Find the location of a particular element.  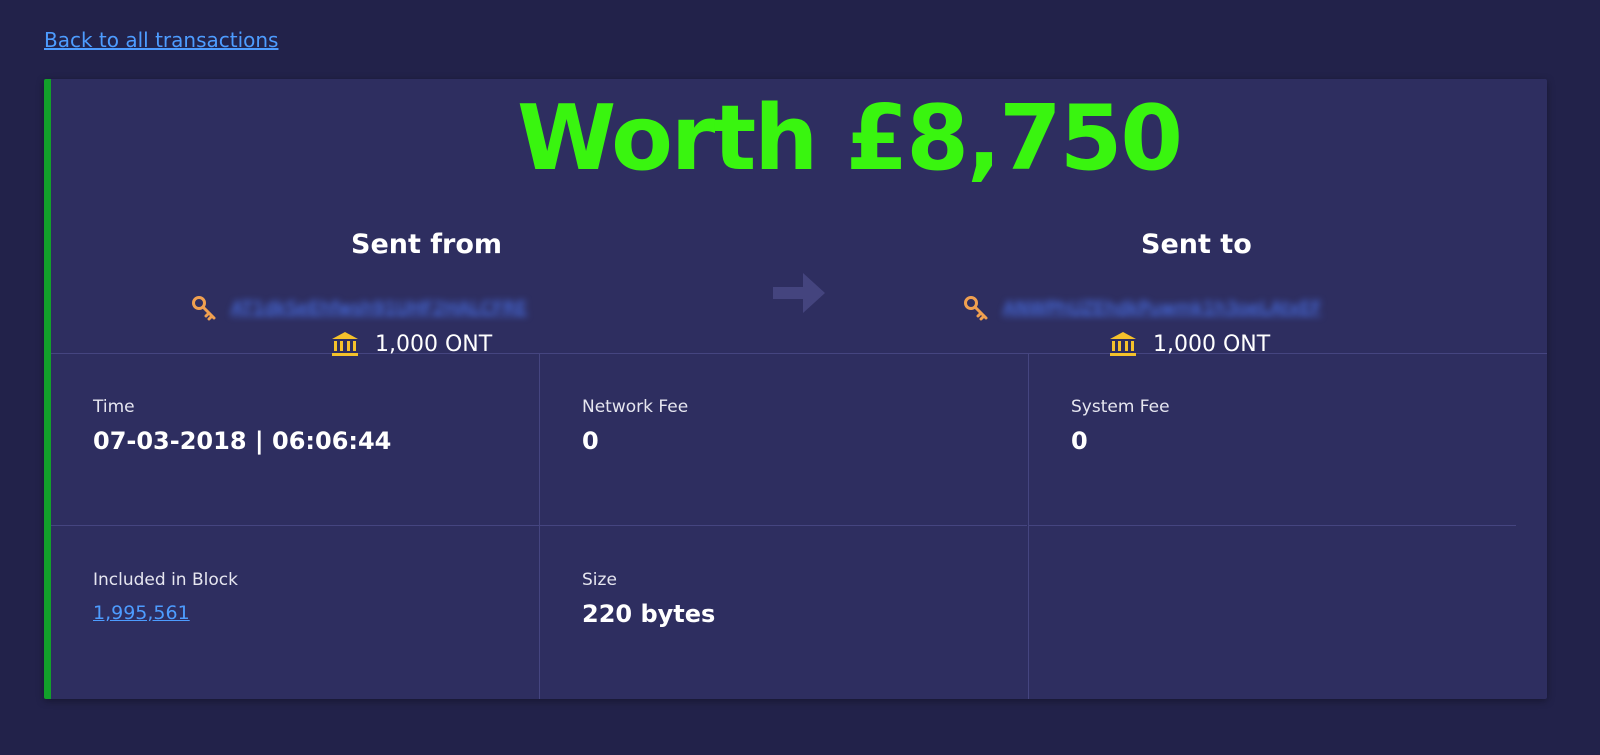

size-label: Size is located at coordinates (599, 580).